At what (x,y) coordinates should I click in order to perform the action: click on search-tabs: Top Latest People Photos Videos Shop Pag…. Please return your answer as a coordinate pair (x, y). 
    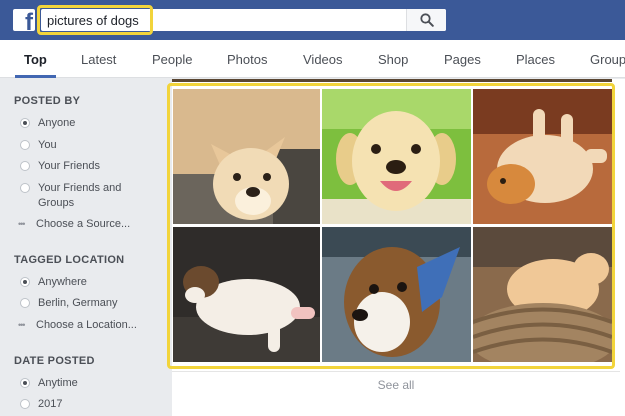
    Looking at the image, I should click on (312, 59).